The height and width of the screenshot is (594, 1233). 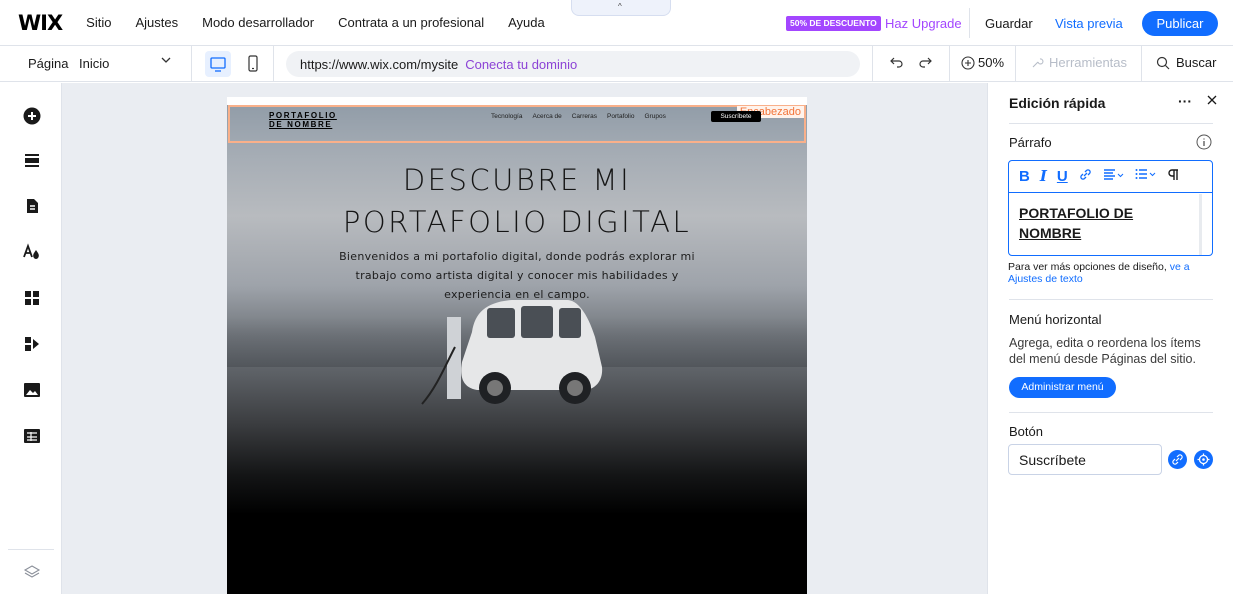 I want to click on site-subscribe-button: Suscríbete, so click(x=736, y=116).